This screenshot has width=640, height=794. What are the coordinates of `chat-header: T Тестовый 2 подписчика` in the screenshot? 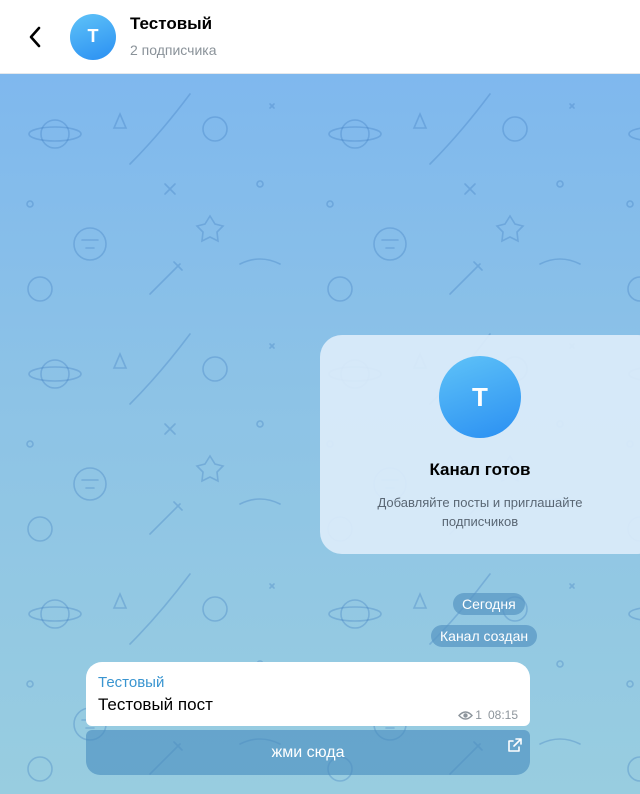 It's located at (320, 37).